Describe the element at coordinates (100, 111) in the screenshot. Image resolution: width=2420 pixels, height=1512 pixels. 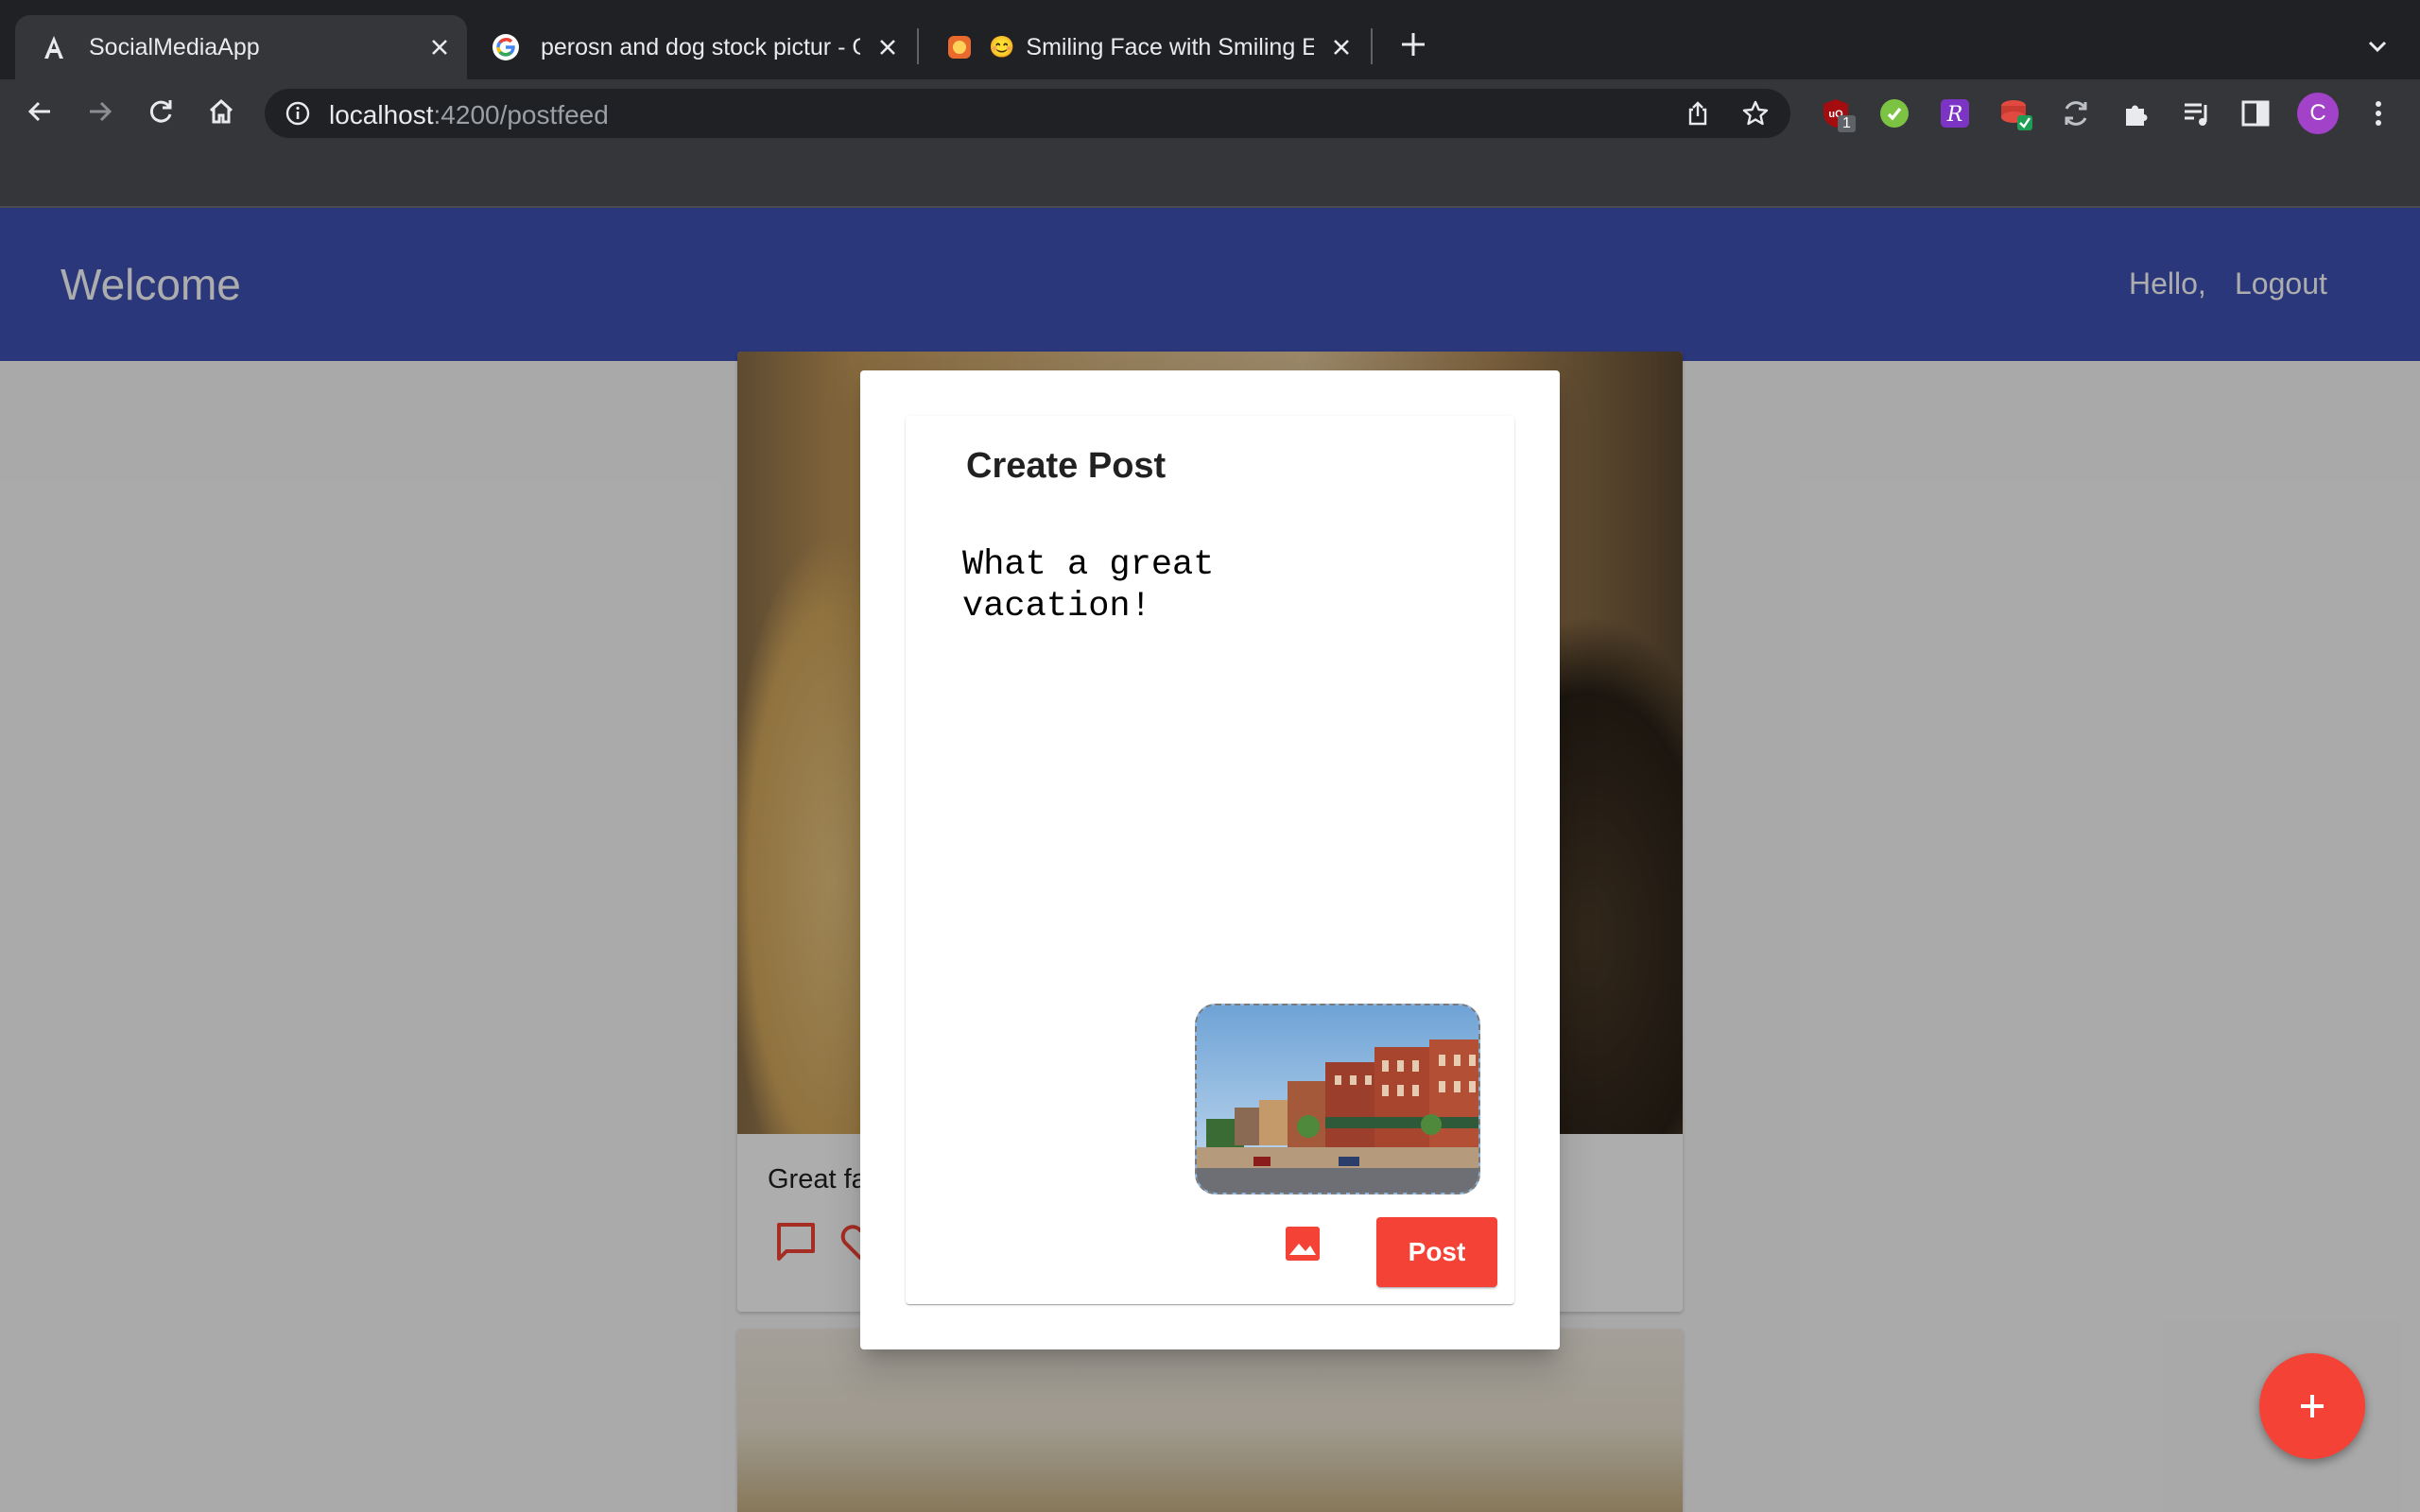
I see `forward-button` at that location.